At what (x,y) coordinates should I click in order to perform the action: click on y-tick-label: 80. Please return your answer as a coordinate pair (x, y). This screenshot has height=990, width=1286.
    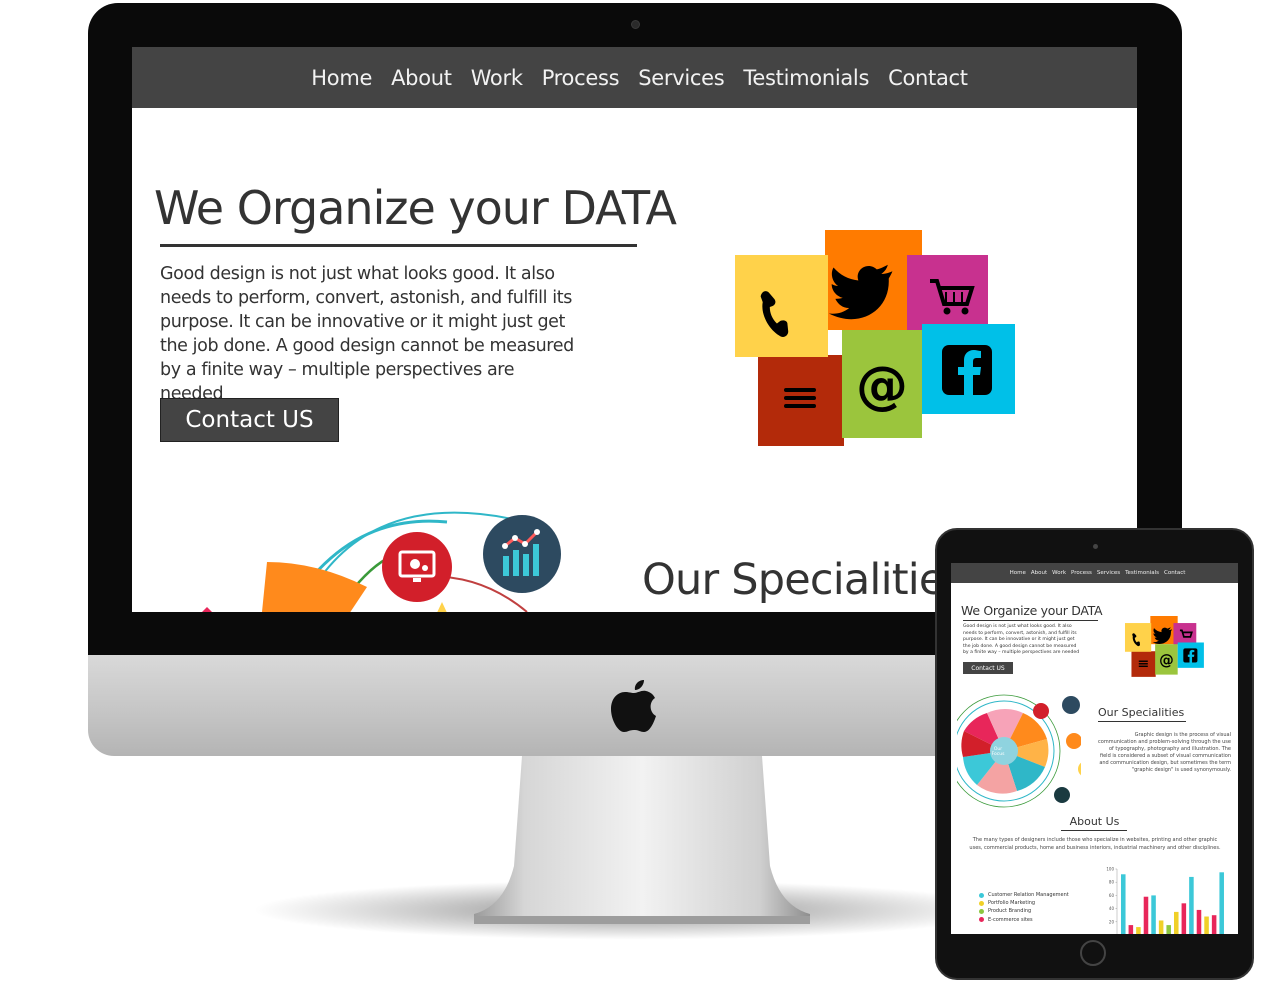
    Looking at the image, I should click on (1112, 882).